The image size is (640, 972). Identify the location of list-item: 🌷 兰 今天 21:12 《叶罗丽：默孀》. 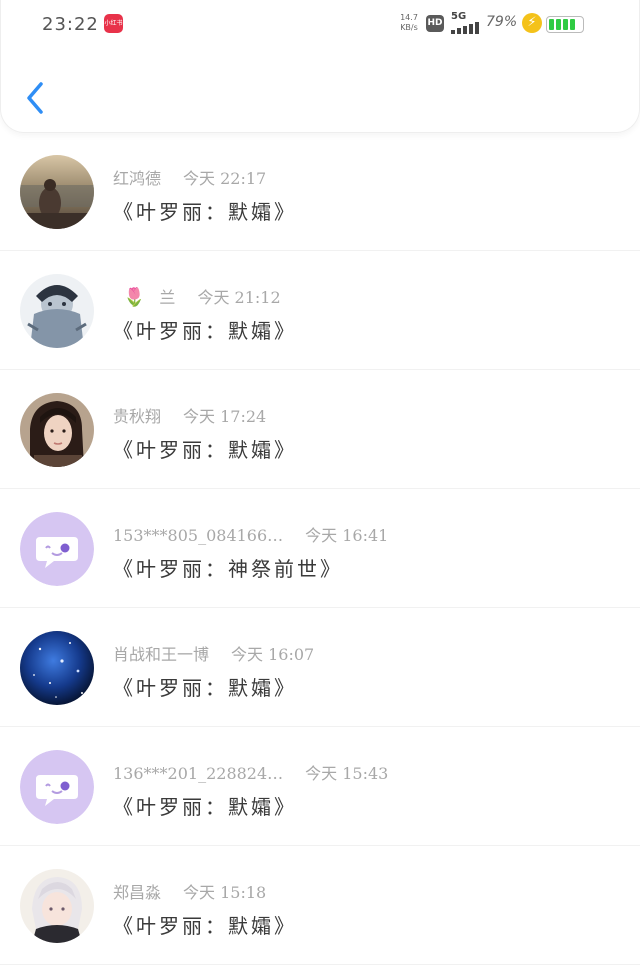
(320, 310).